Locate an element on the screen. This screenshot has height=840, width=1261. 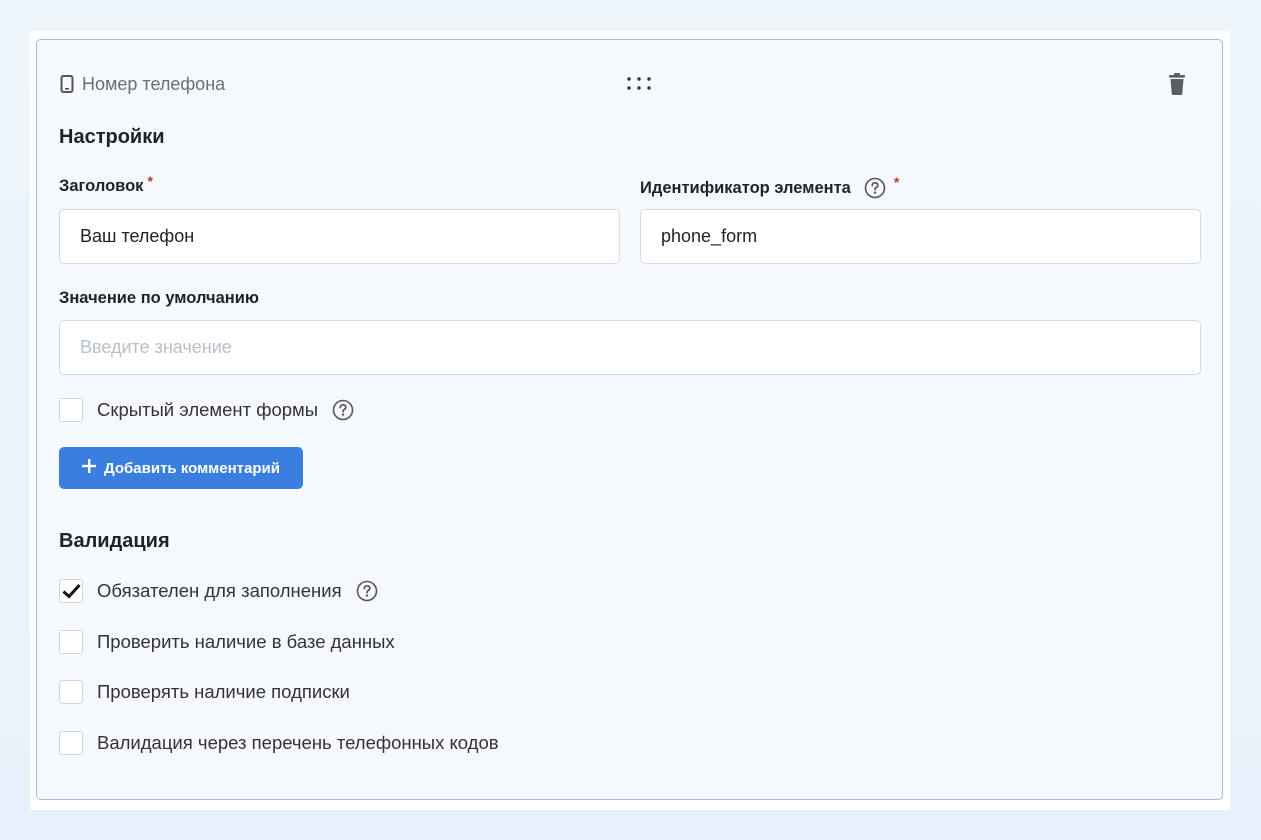
validation-option-database: Проверить наличие в базе данных is located at coordinates (227, 642).